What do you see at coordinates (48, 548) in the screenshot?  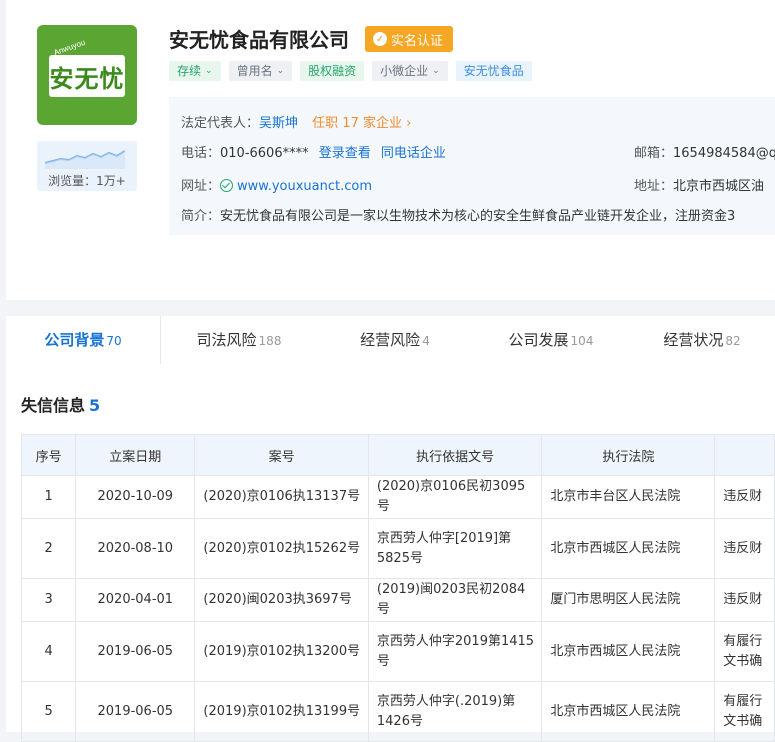 I see `cell-index: 2` at bounding box center [48, 548].